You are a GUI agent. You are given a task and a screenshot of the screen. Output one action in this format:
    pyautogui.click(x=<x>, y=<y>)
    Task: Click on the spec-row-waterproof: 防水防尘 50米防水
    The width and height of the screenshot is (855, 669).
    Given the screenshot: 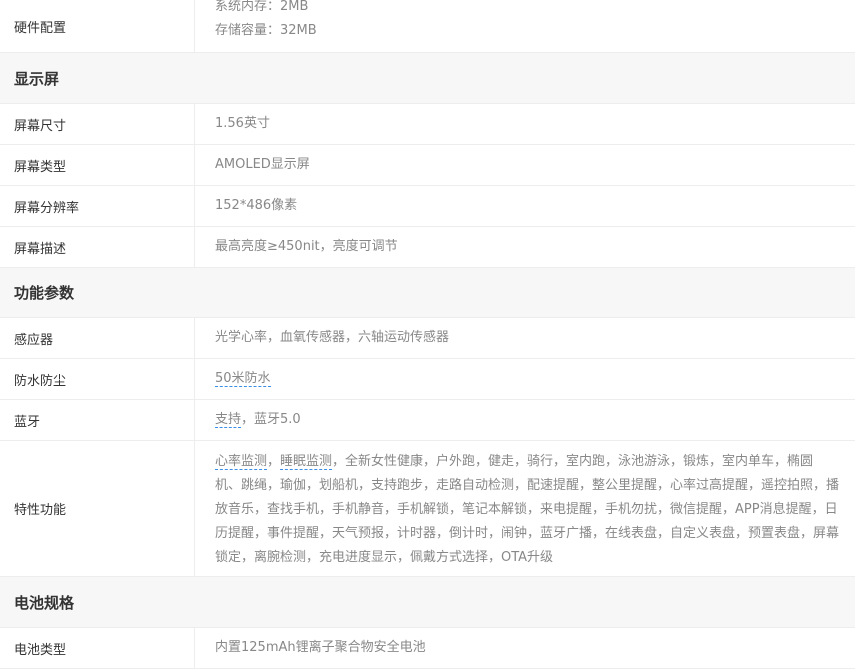 What is the action you would take?
    pyautogui.click(x=427, y=379)
    